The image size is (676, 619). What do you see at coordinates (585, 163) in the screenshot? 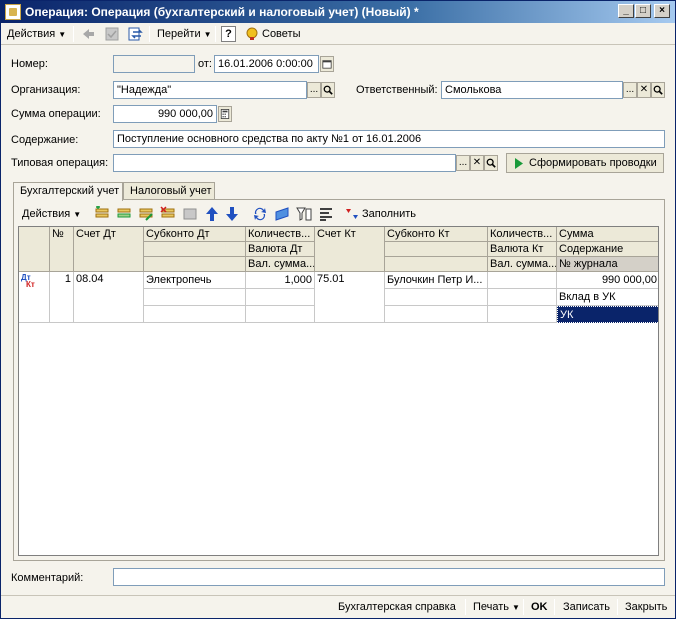
I see `generate-entries-button: Сформировать проводки` at bounding box center [585, 163].